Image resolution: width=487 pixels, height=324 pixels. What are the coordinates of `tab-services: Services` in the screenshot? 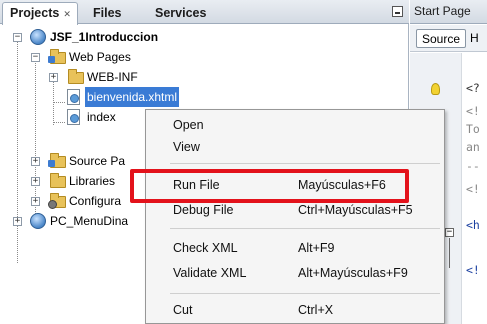 It's located at (180, 13).